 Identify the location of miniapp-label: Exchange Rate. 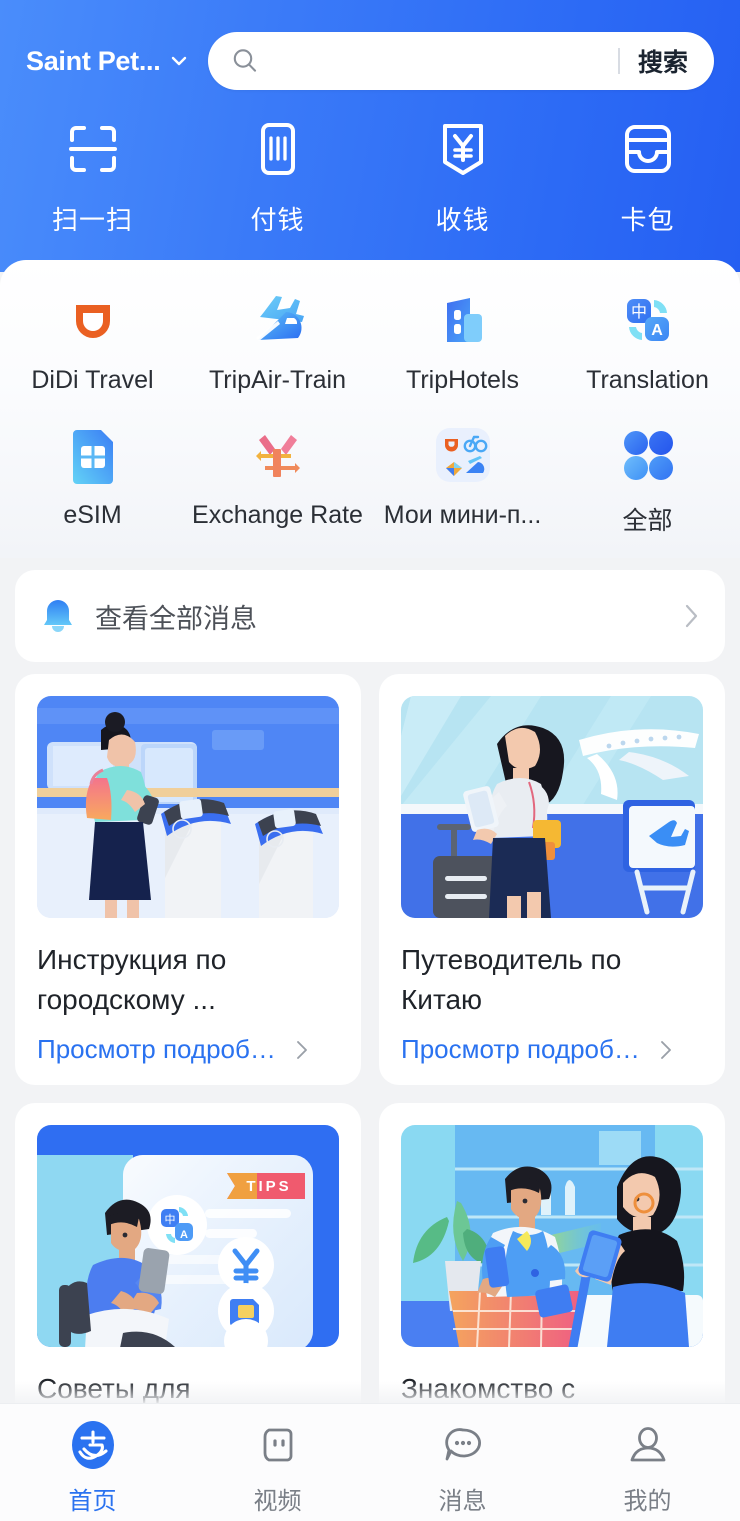
(277, 515).